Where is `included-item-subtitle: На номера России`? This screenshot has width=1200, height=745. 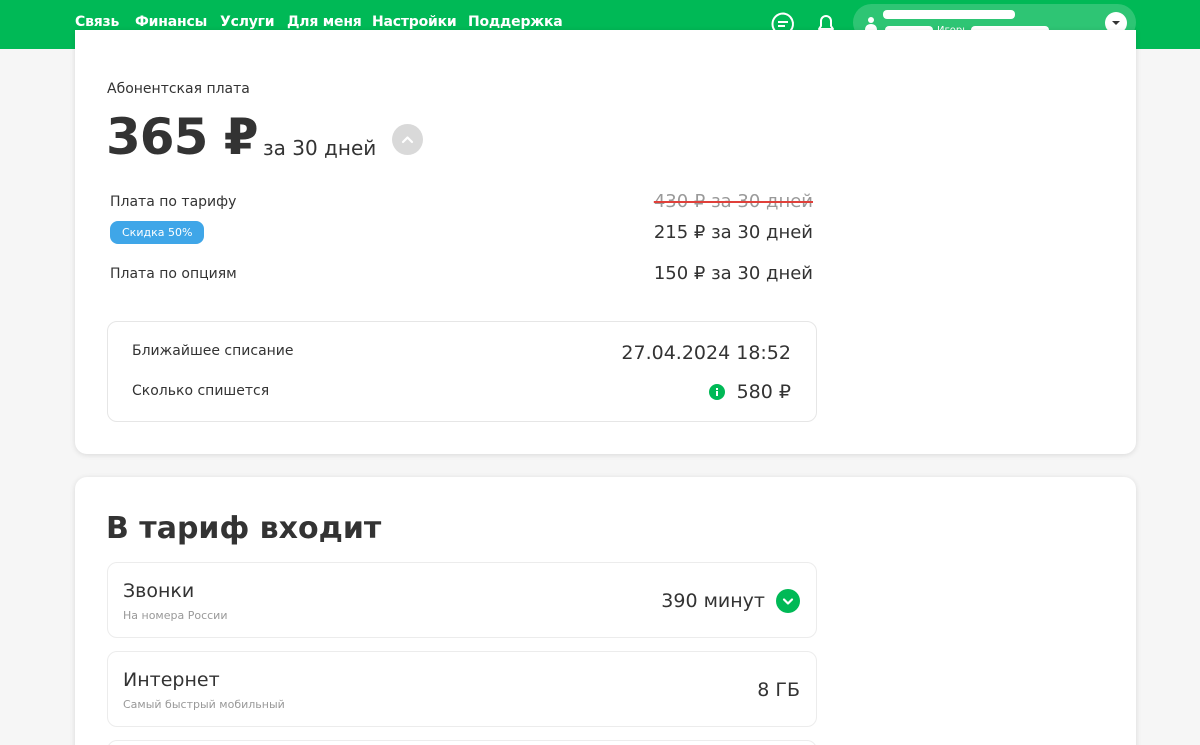
included-item-subtitle: На номера России is located at coordinates (175, 615).